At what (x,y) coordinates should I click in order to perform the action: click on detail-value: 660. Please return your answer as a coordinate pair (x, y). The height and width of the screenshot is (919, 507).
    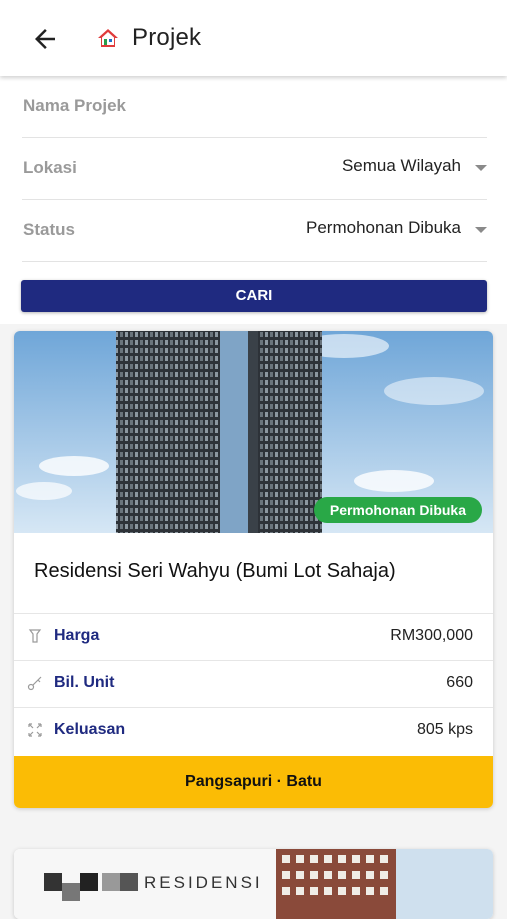
    Looking at the image, I should click on (459, 682).